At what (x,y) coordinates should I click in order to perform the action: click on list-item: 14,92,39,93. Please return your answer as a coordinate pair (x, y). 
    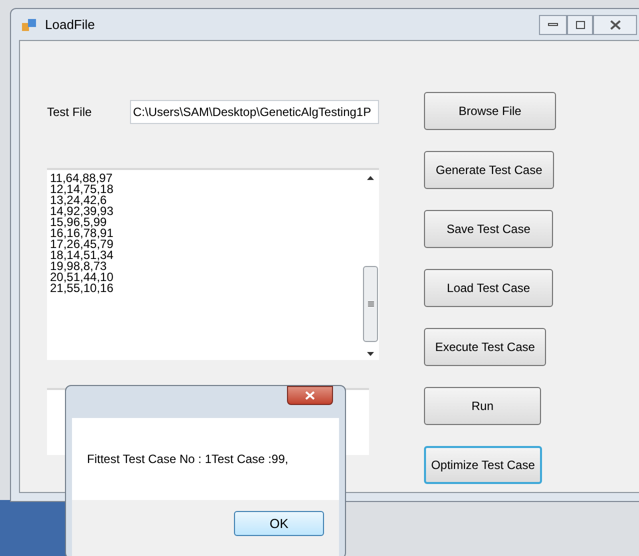
    Looking at the image, I should click on (82, 211).